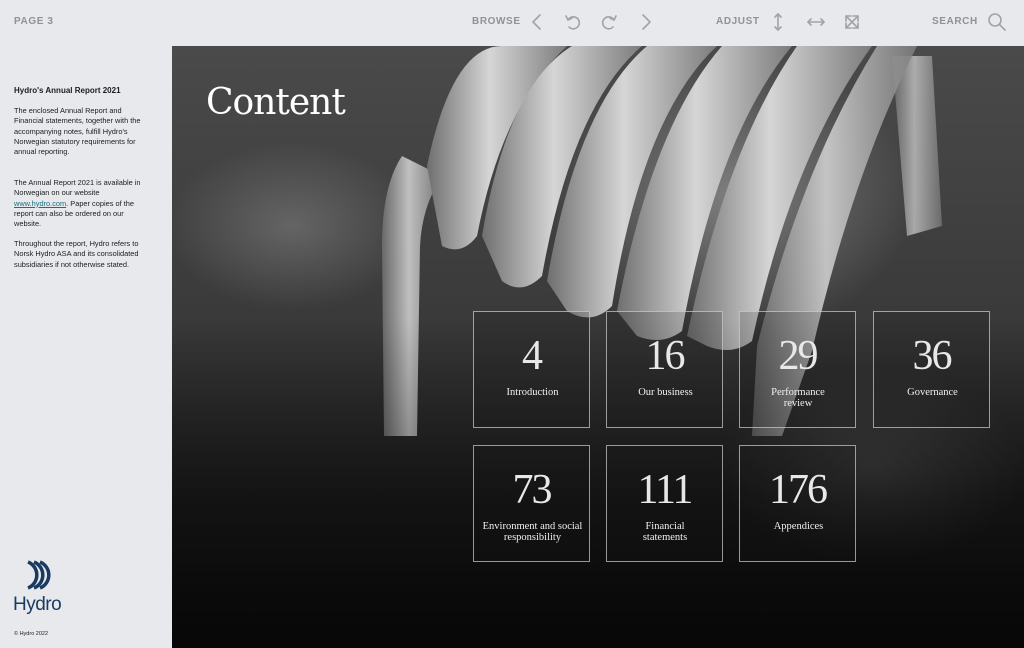 This screenshot has width=1024, height=648. What do you see at coordinates (609, 22) in the screenshot?
I see `redo-icon` at bounding box center [609, 22].